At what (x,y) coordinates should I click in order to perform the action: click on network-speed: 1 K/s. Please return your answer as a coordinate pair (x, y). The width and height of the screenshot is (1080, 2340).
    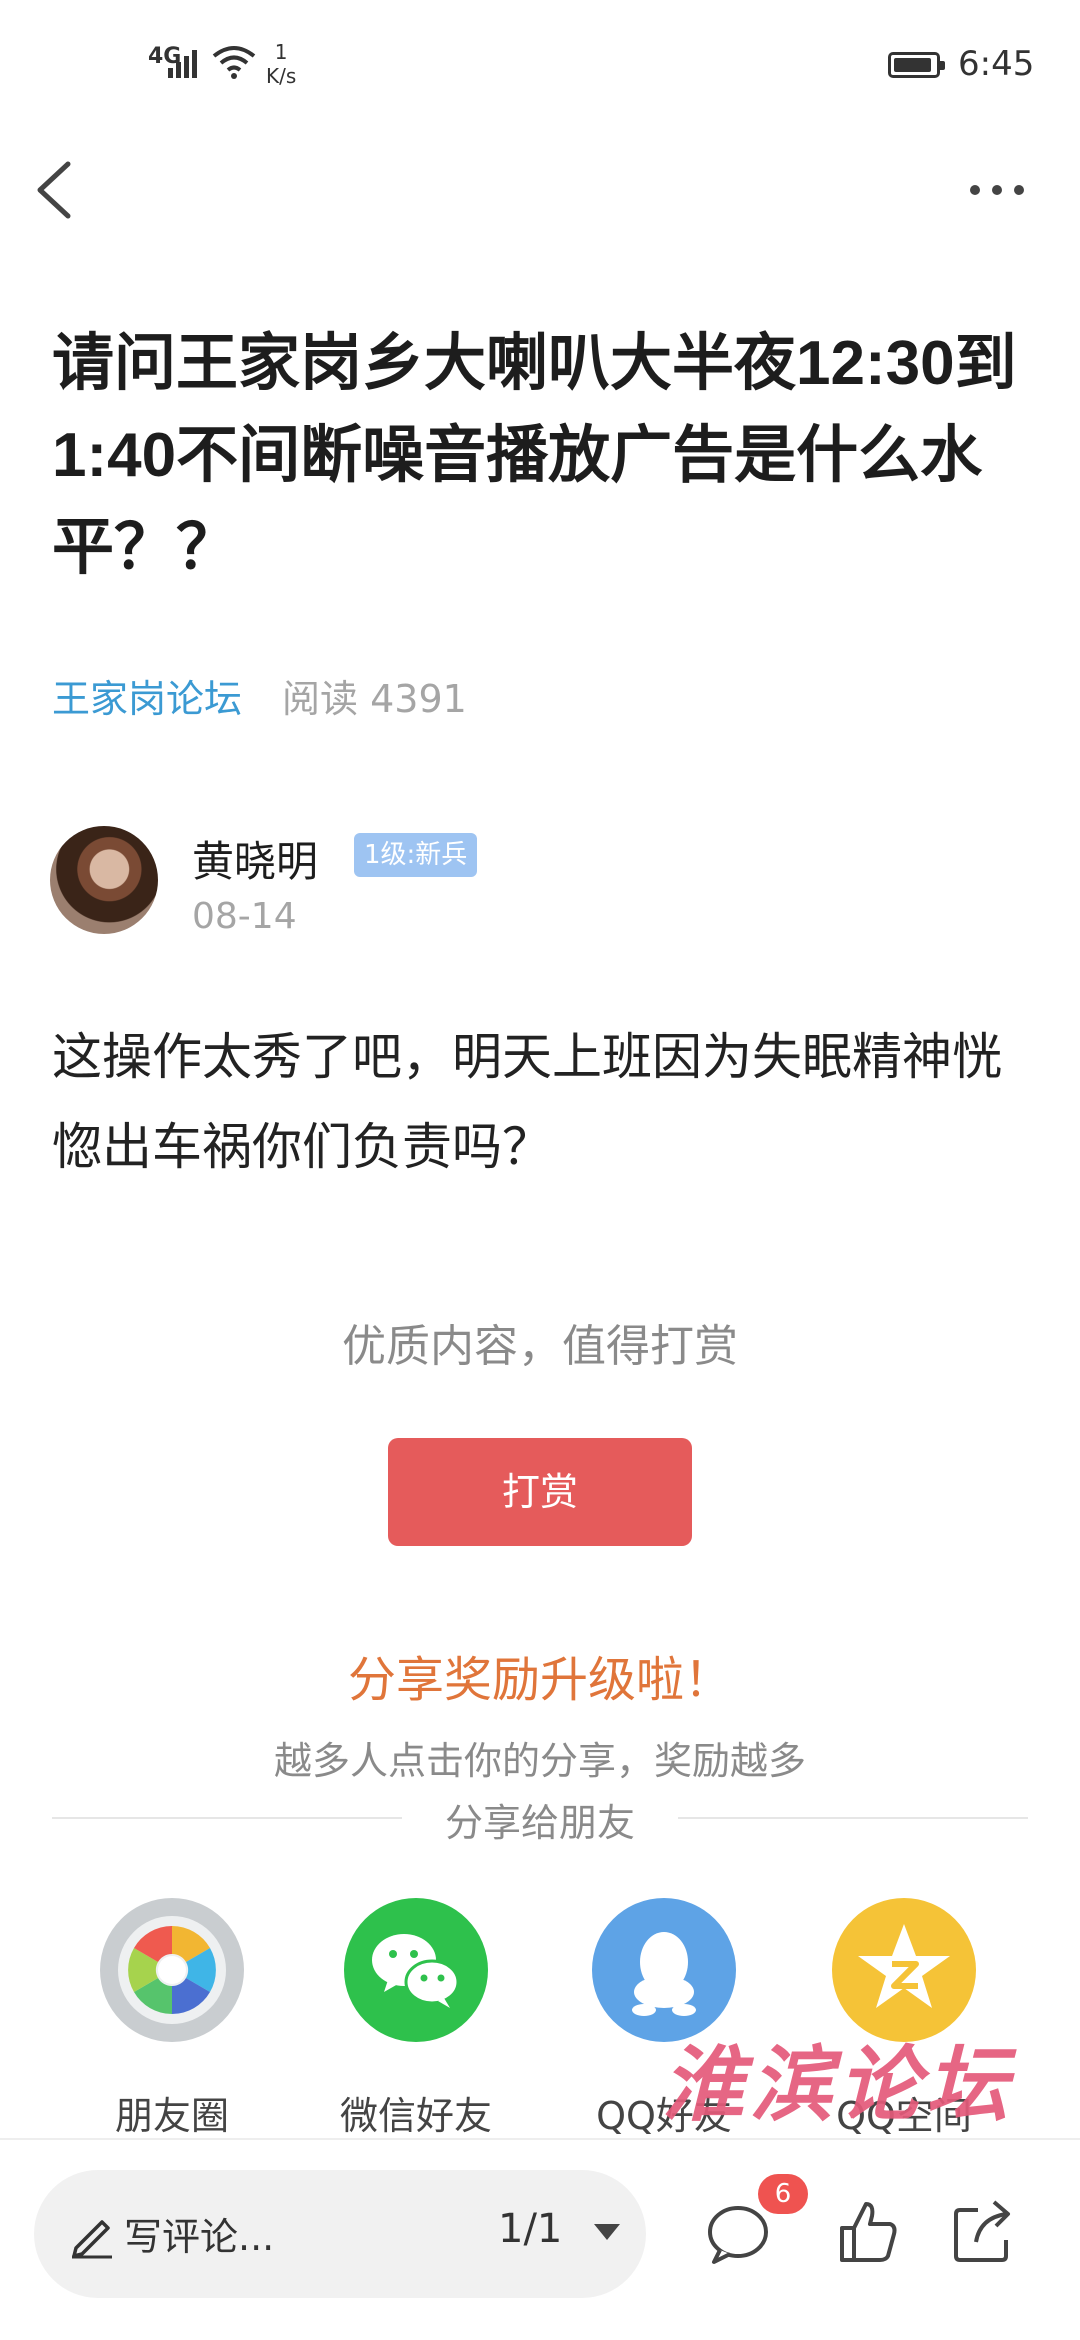
    Looking at the image, I should click on (281, 64).